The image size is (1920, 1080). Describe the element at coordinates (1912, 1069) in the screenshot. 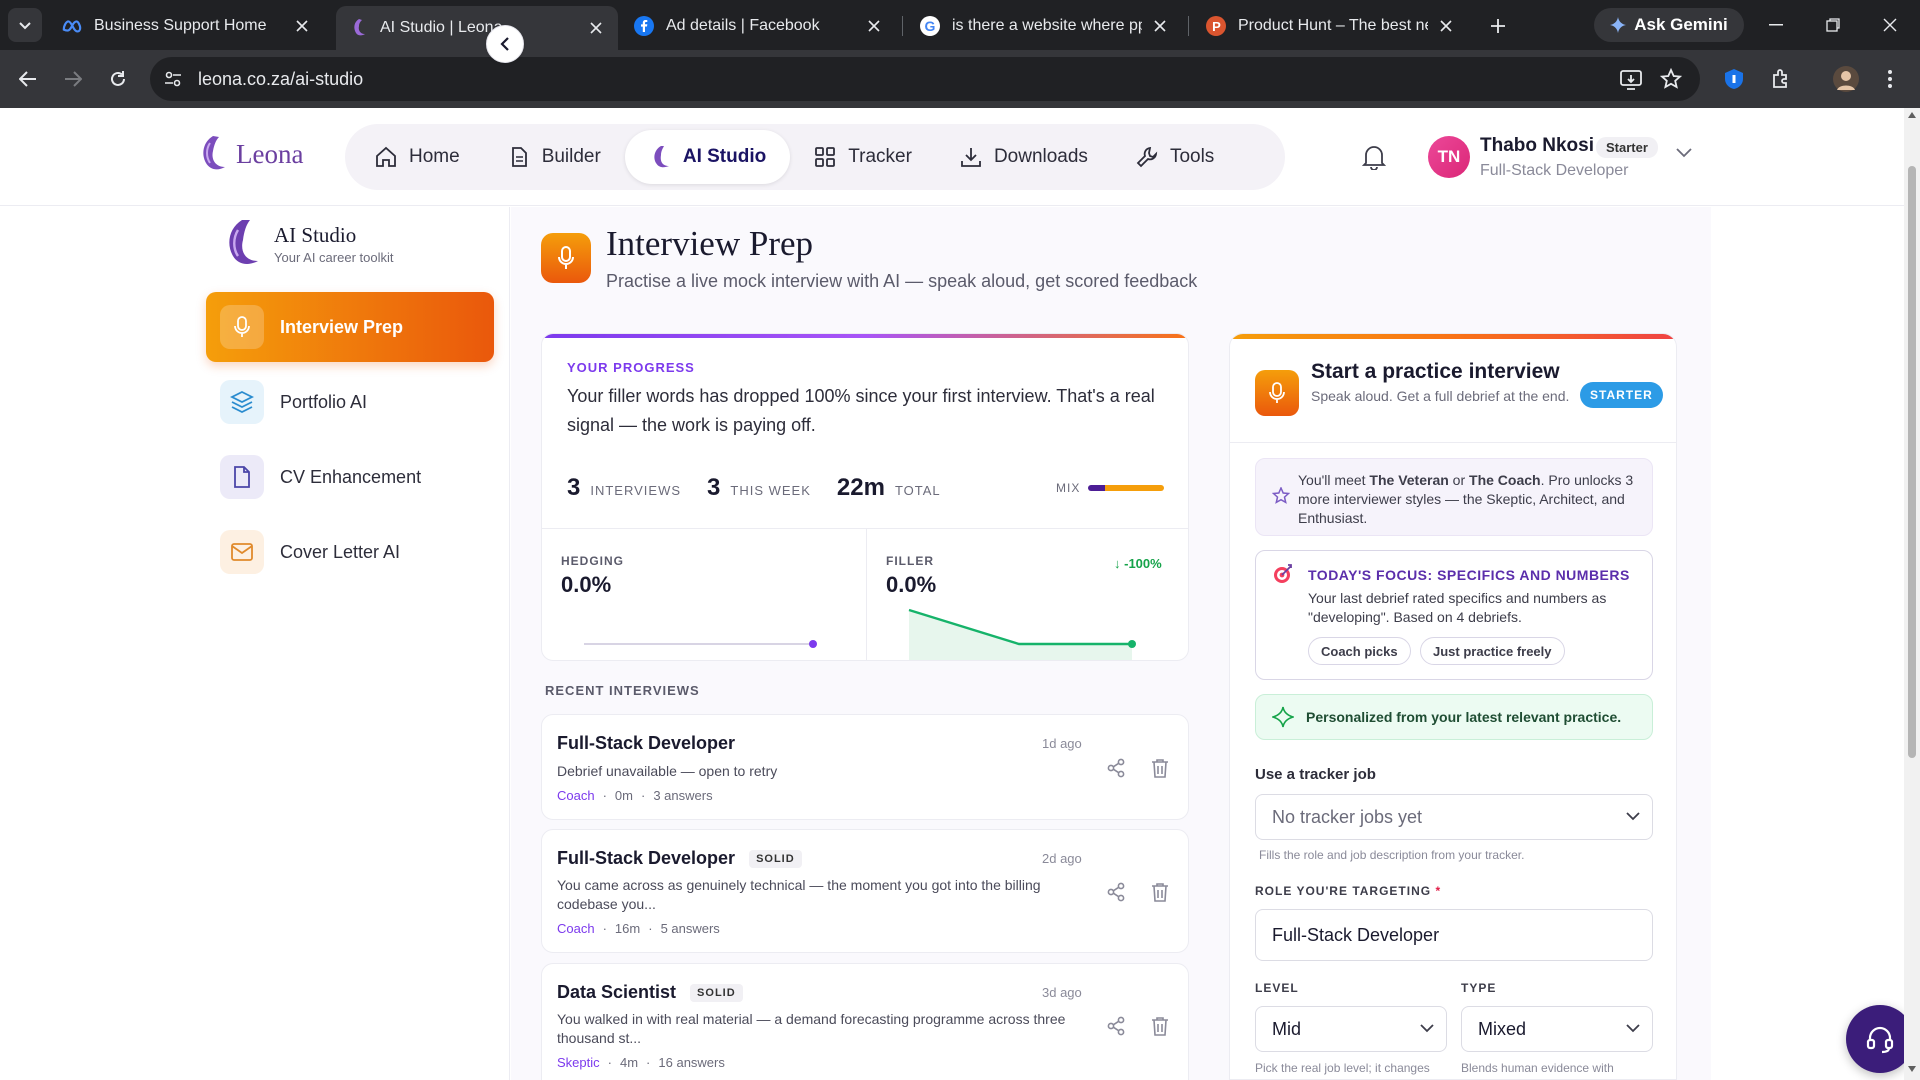

I see `scroll-down-icon` at that location.